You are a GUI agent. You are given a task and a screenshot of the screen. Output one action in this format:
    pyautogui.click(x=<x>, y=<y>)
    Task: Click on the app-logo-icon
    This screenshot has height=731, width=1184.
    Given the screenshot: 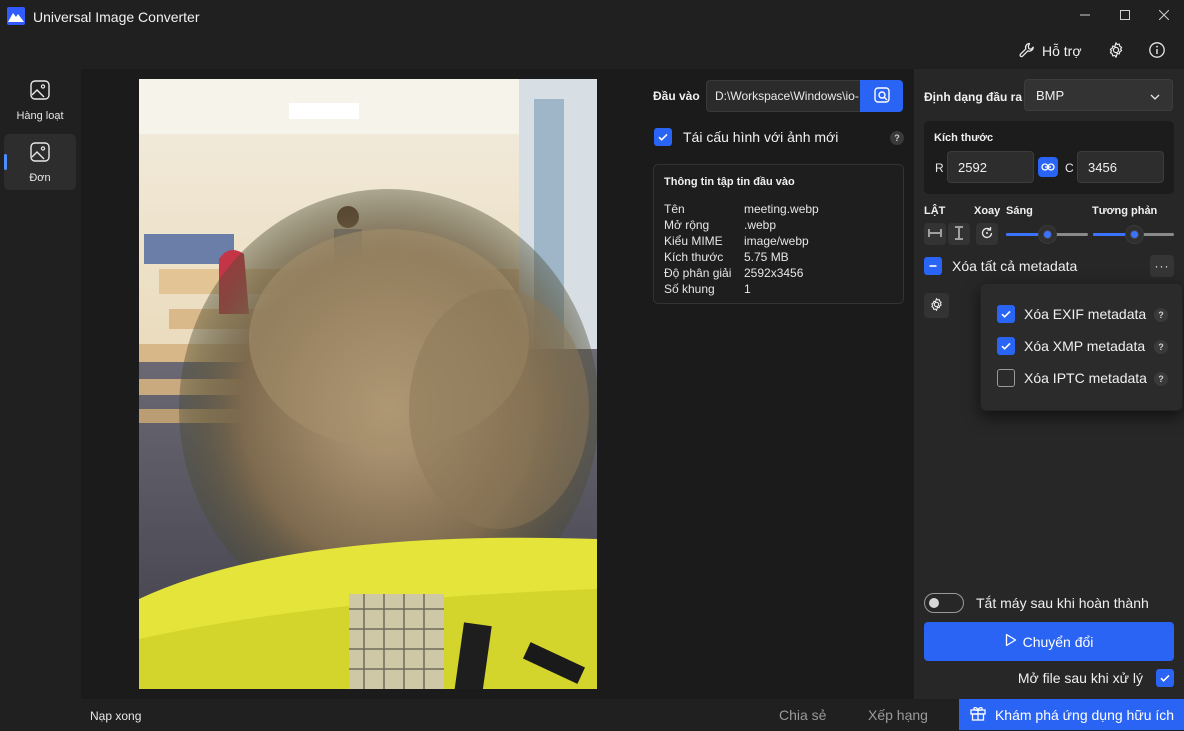 What is the action you would take?
    pyautogui.click(x=16, y=16)
    